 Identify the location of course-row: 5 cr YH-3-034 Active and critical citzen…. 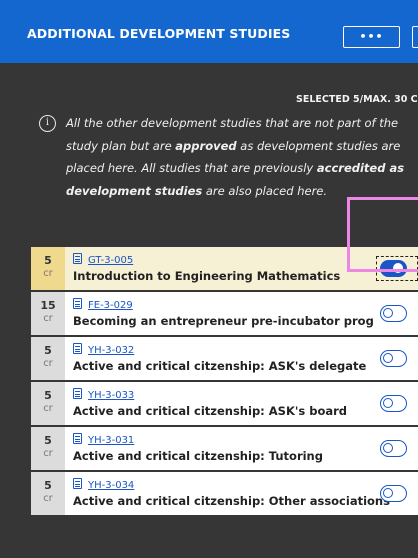
(224, 493).